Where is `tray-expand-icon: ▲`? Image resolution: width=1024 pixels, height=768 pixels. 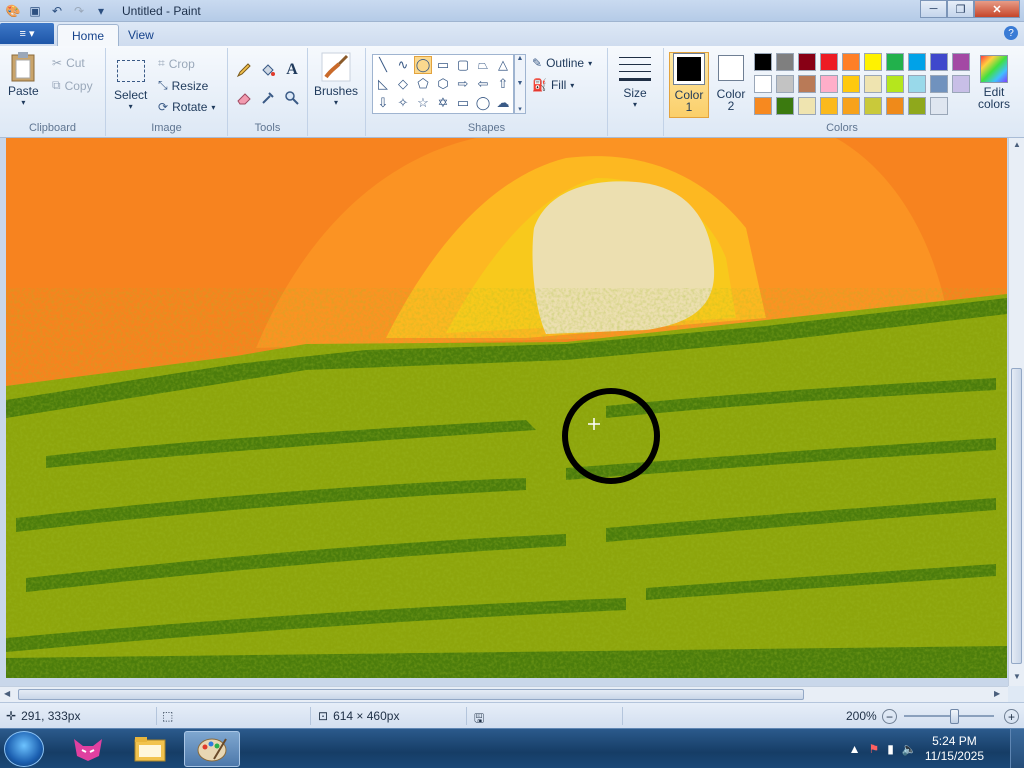 tray-expand-icon: ▲ is located at coordinates (855, 749).